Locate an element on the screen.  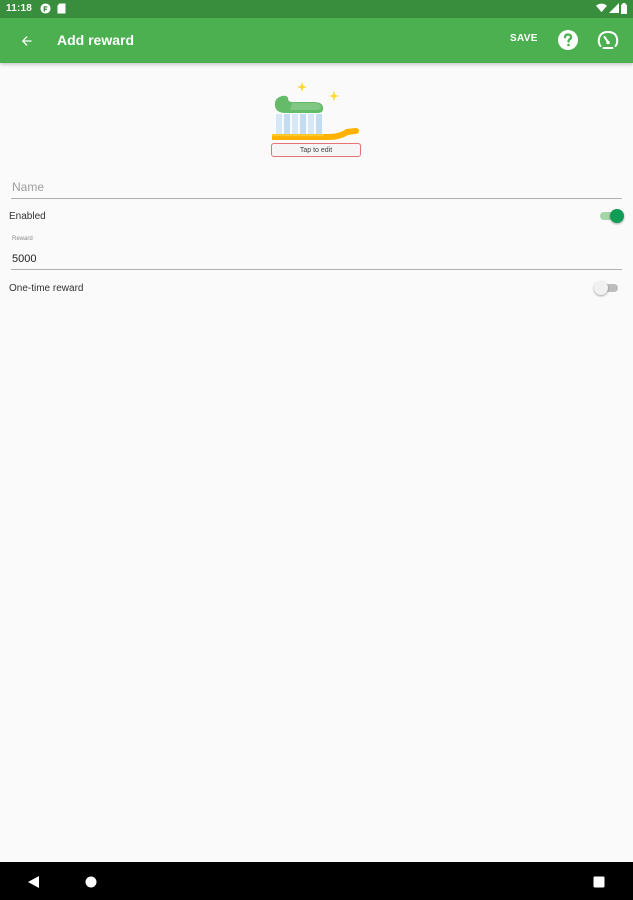
sd-card-icon is located at coordinates (61, 10).